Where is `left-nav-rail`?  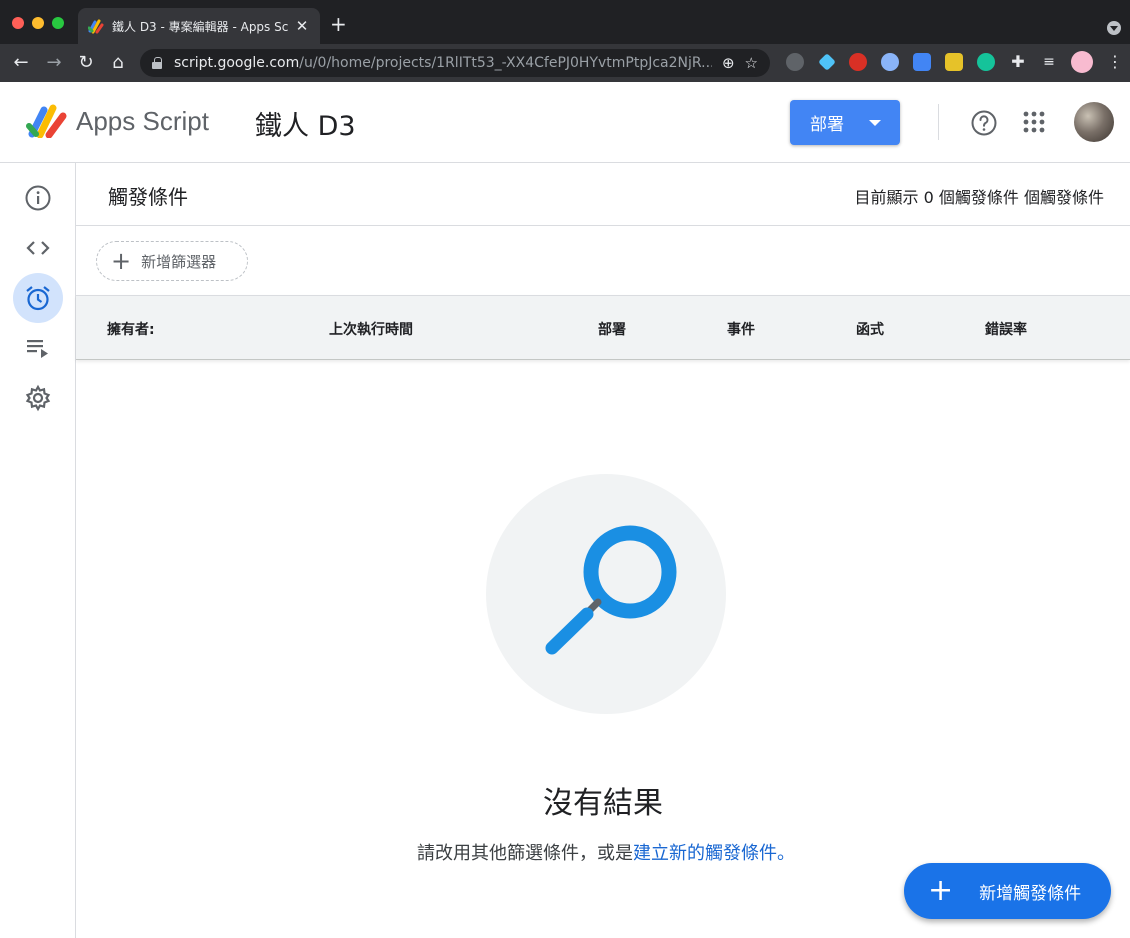
left-nav-rail is located at coordinates (38, 550).